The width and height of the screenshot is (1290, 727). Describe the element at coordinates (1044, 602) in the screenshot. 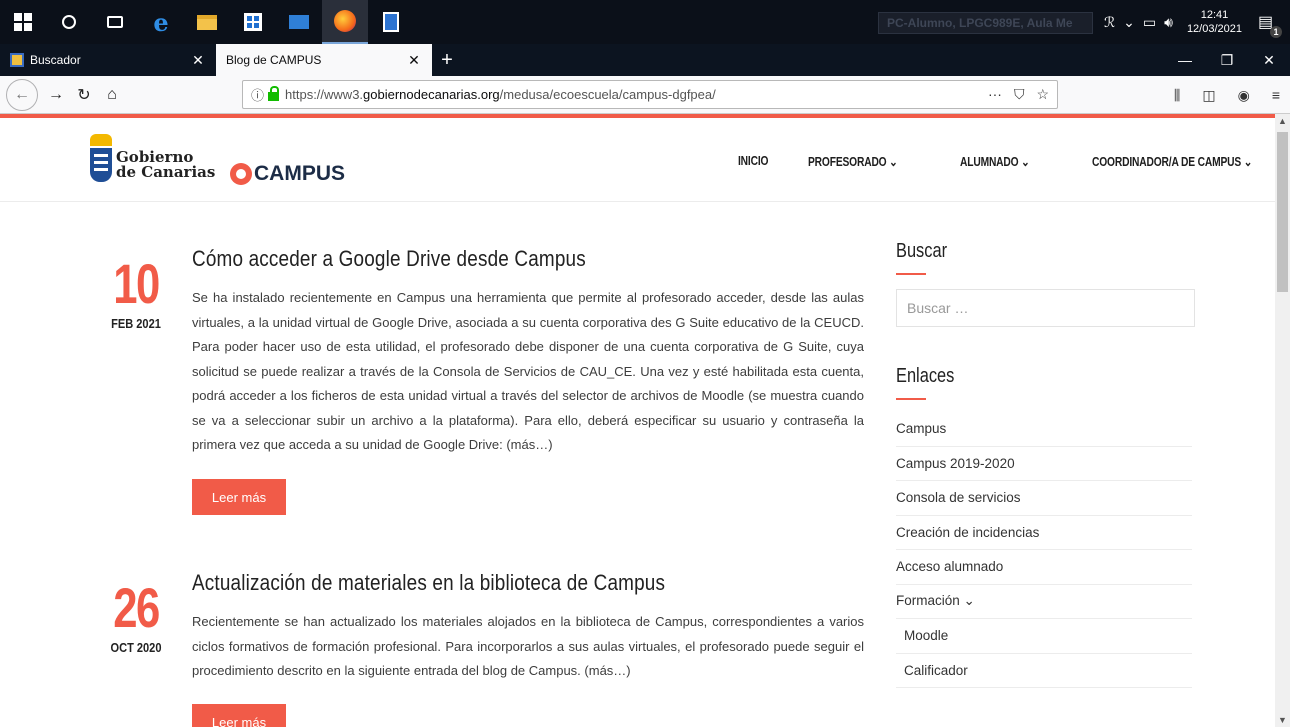

I see `link-formacion: Formación ⌄` at that location.